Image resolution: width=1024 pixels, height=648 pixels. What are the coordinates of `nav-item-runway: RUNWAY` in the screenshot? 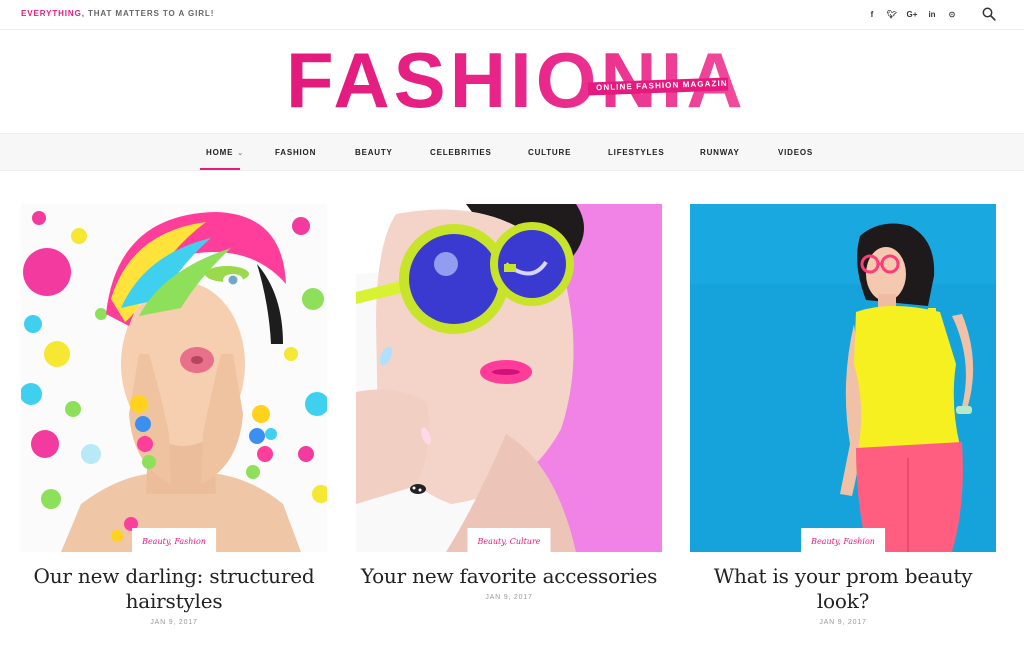 It's located at (720, 152).